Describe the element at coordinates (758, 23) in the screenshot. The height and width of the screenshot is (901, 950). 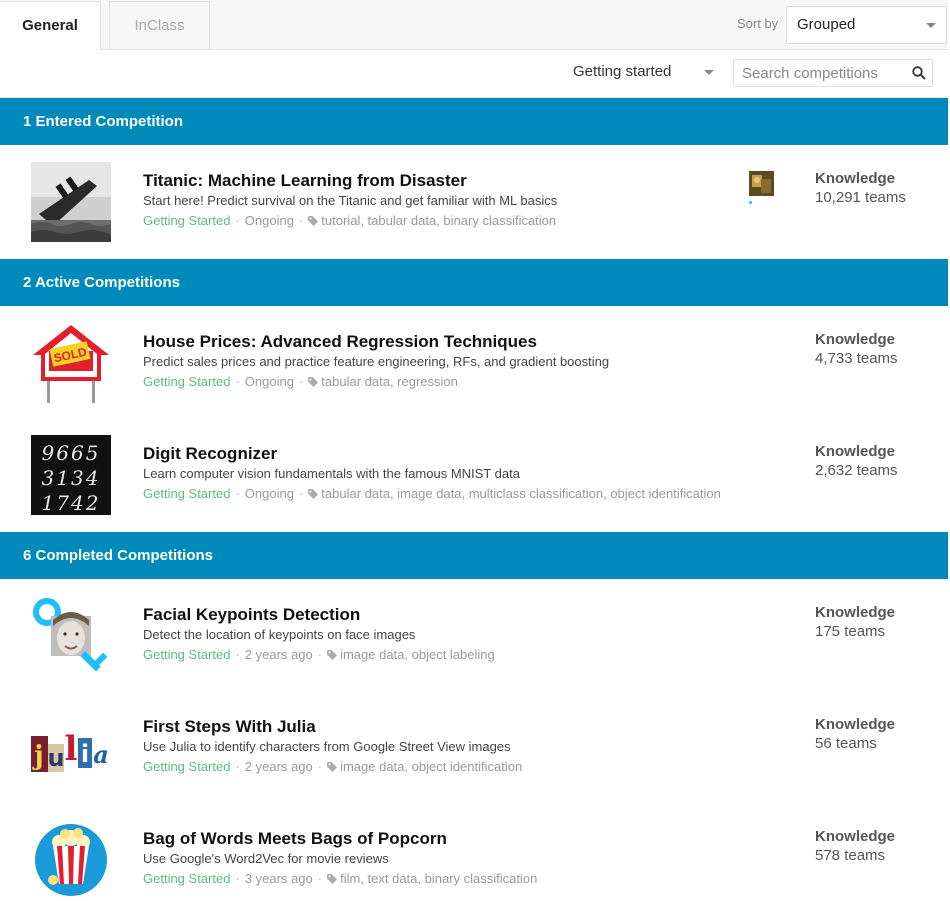
I see `sort-by-label: Sort by` at that location.